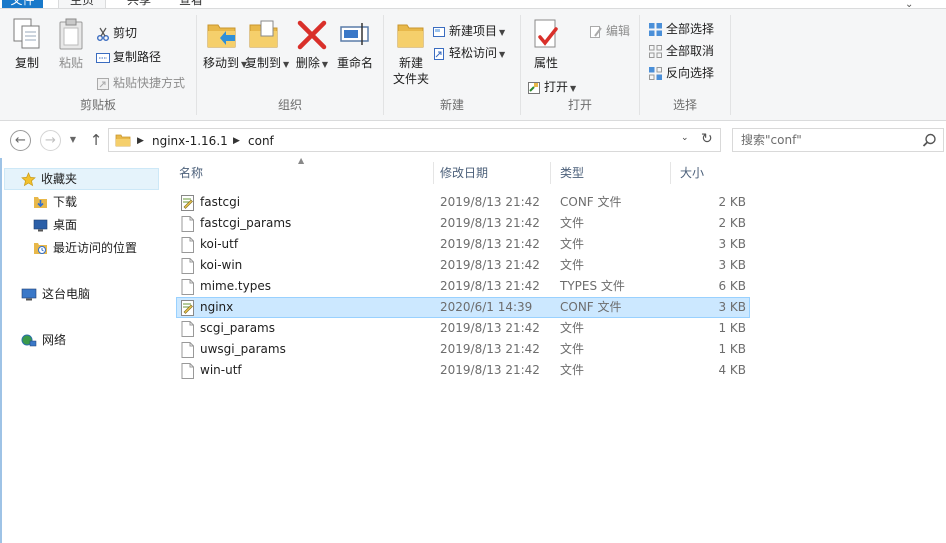 The image size is (946, 543). Describe the element at coordinates (579, 105) in the screenshot. I see `group-label-open: 打开` at that location.